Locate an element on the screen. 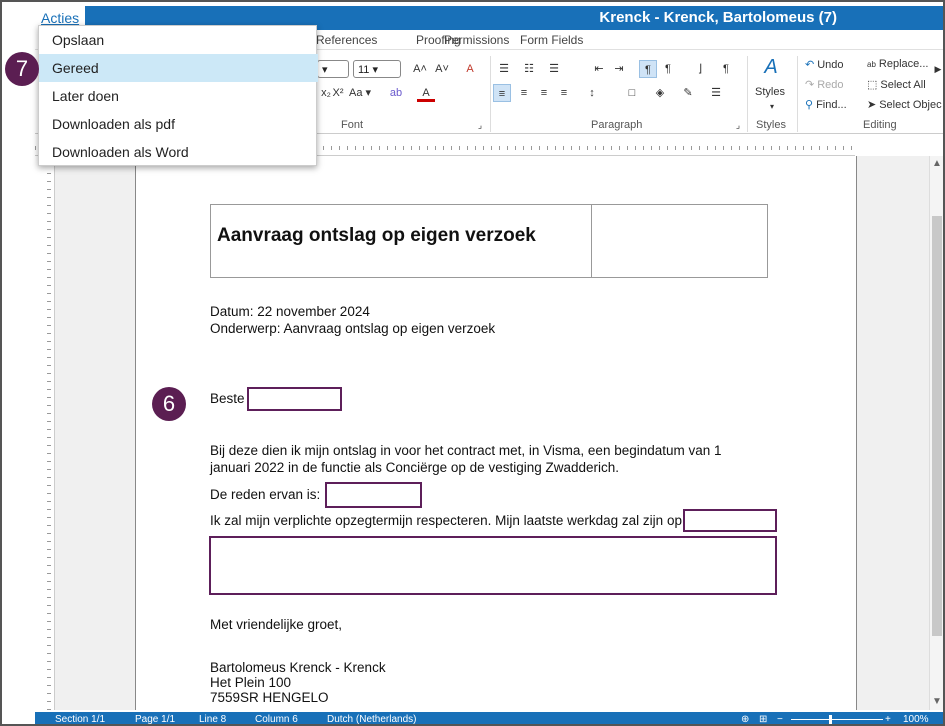  tab-form-fields: Form Fields is located at coordinates (551, 40).